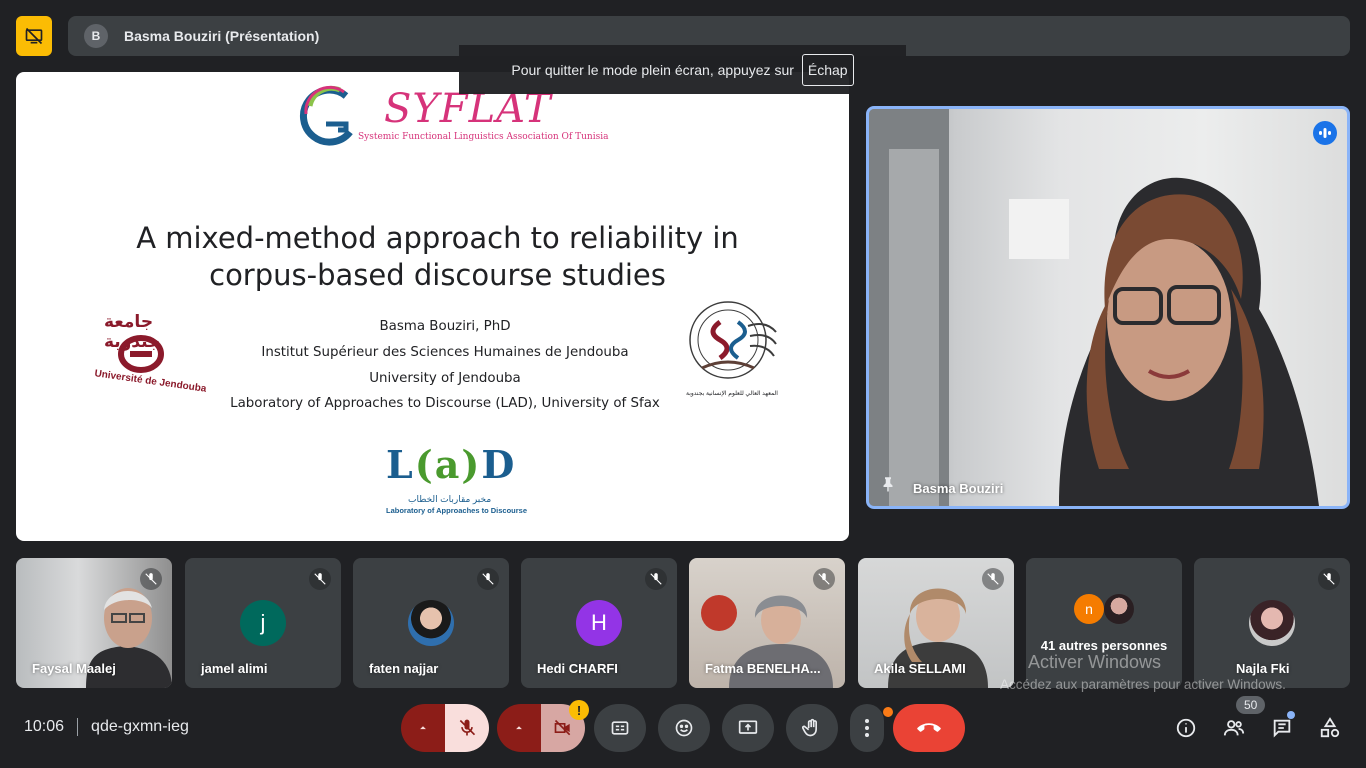 This screenshot has width=1366, height=768. Describe the element at coordinates (445, 378) in the screenshot. I see `slide-affiliation-2: University of Jendouba` at that location.